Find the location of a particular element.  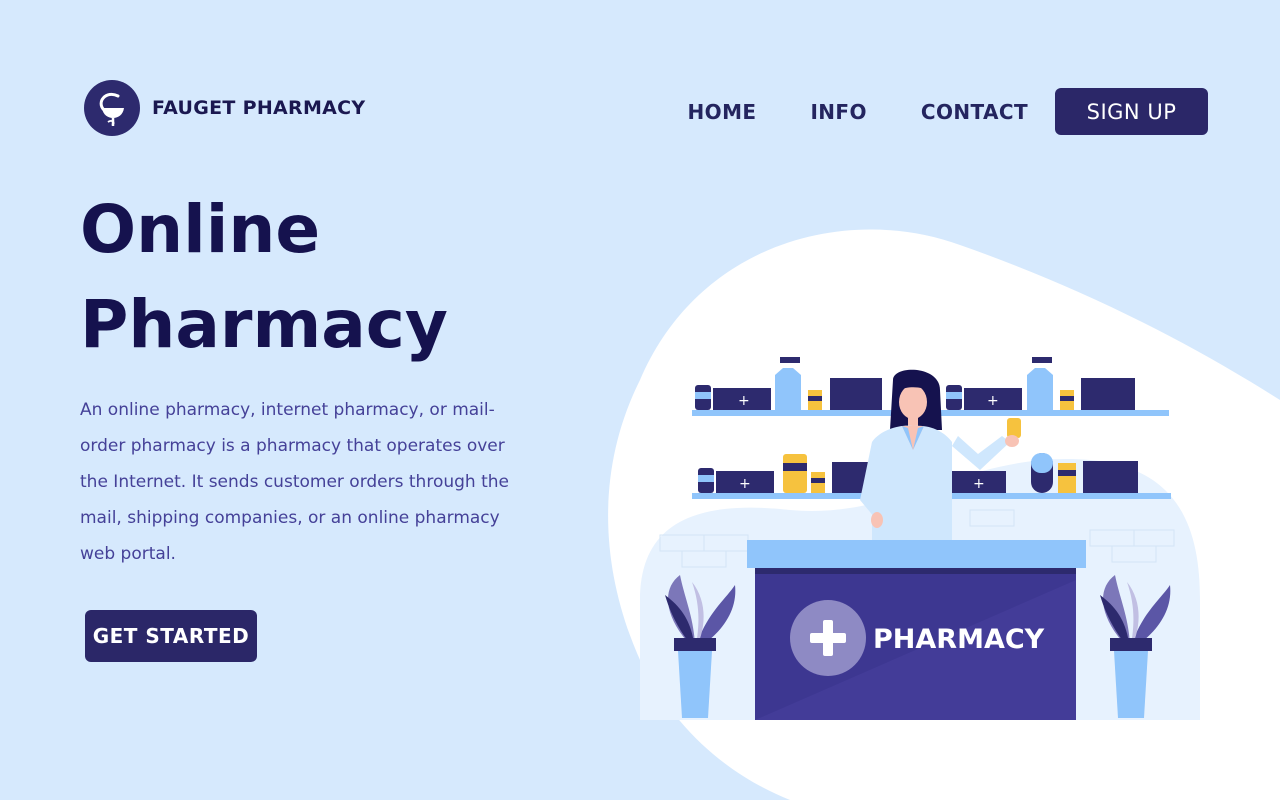

title-line-1: Online is located at coordinates (200, 229).